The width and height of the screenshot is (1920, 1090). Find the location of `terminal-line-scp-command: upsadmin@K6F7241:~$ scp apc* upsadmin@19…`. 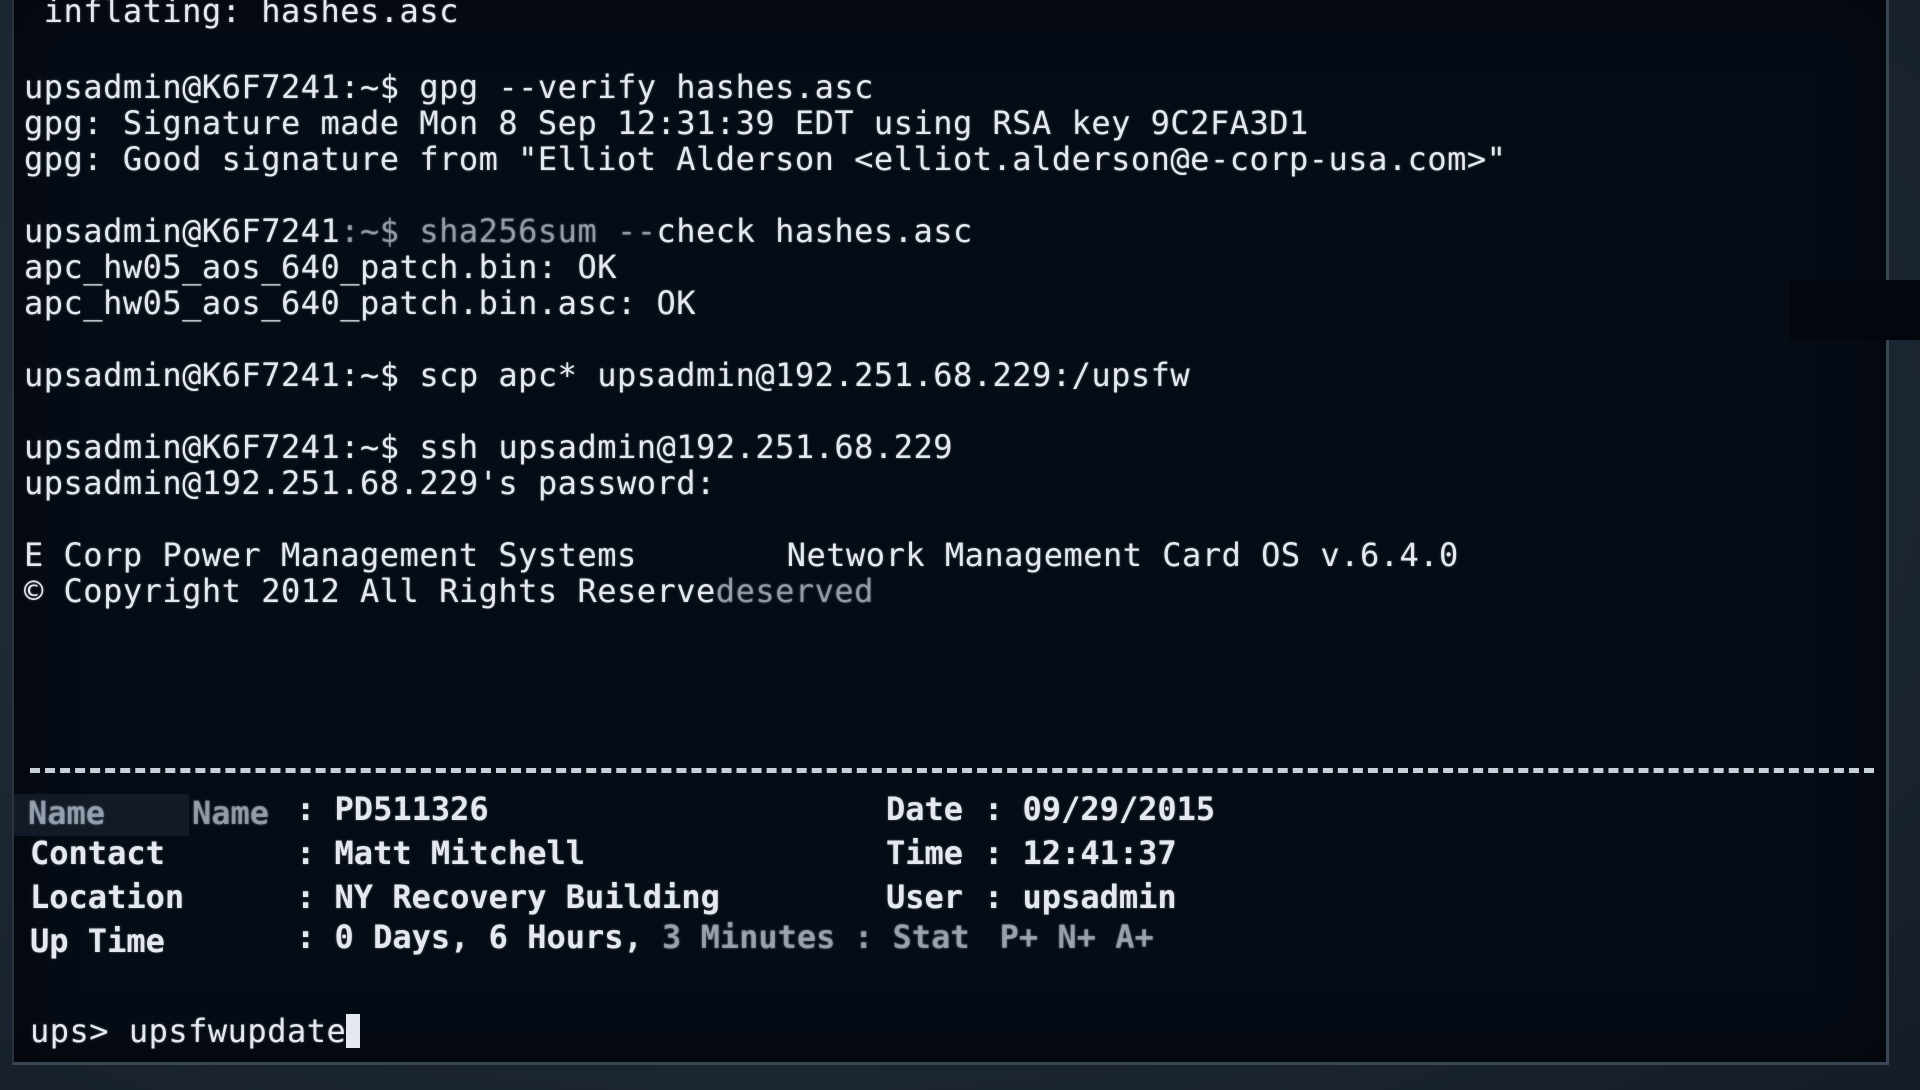

terminal-line-scp-command: upsadmin@K6F7241:~$ scp apc* upsadmin@19… is located at coordinates (607, 375).